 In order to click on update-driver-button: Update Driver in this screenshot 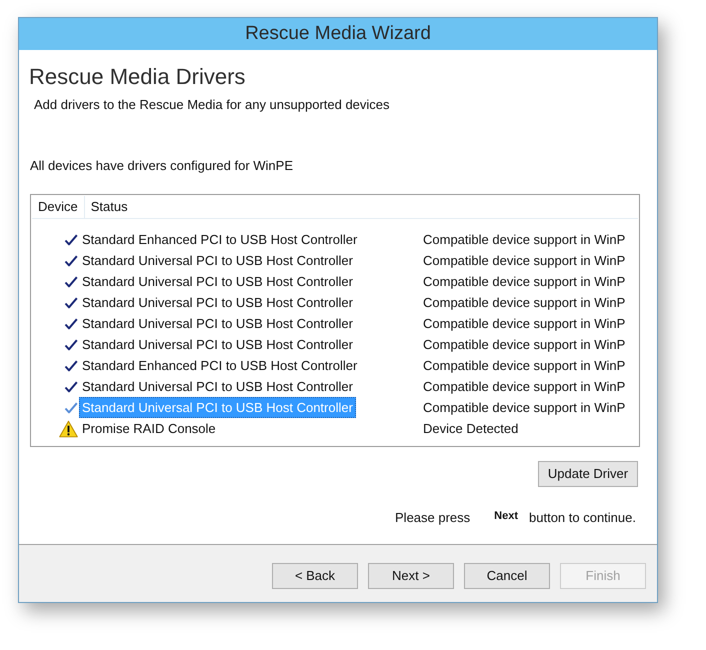, I will do `click(588, 474)`.